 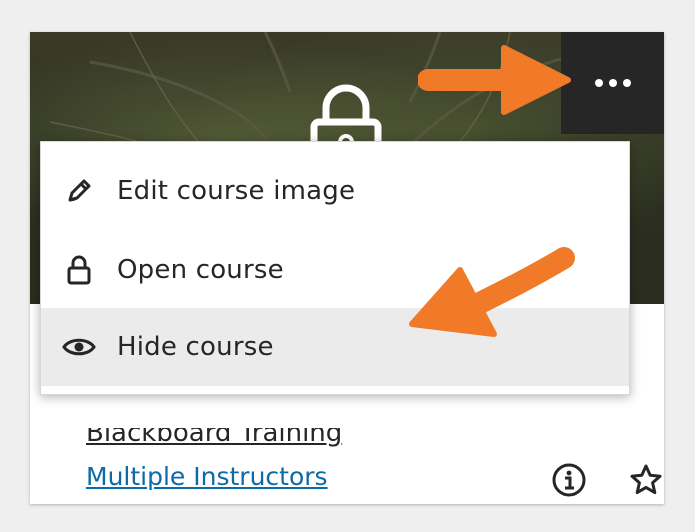 What do you see at coordinates (335, 347) in the screenshot?
I see `menu-item-hide-course: Hide course` at bounding box center [335, 347].